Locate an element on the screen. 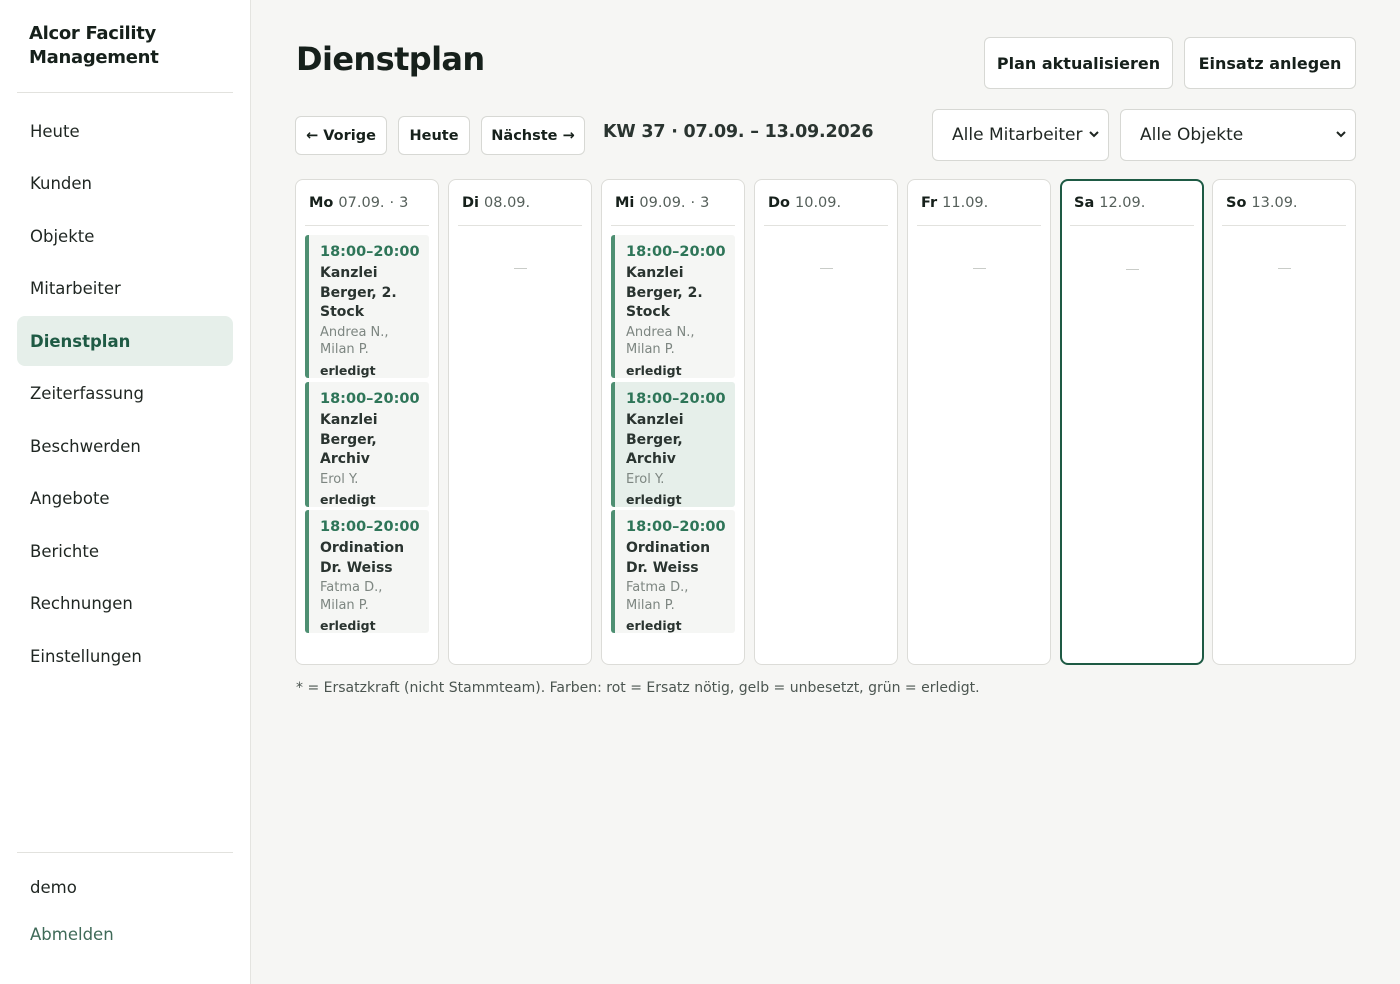  prev-week-button: ← Vorige is located at coordinates (341, 135).